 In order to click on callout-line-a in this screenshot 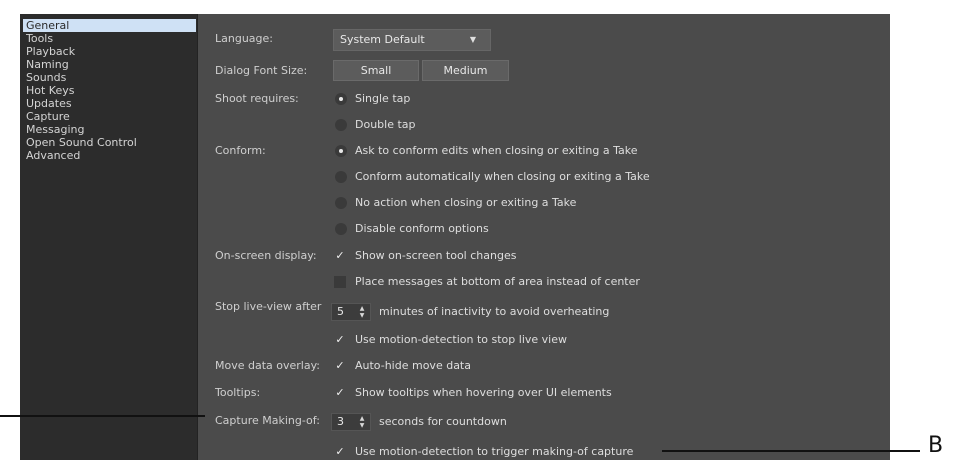, I will do `click(102, 416)`.